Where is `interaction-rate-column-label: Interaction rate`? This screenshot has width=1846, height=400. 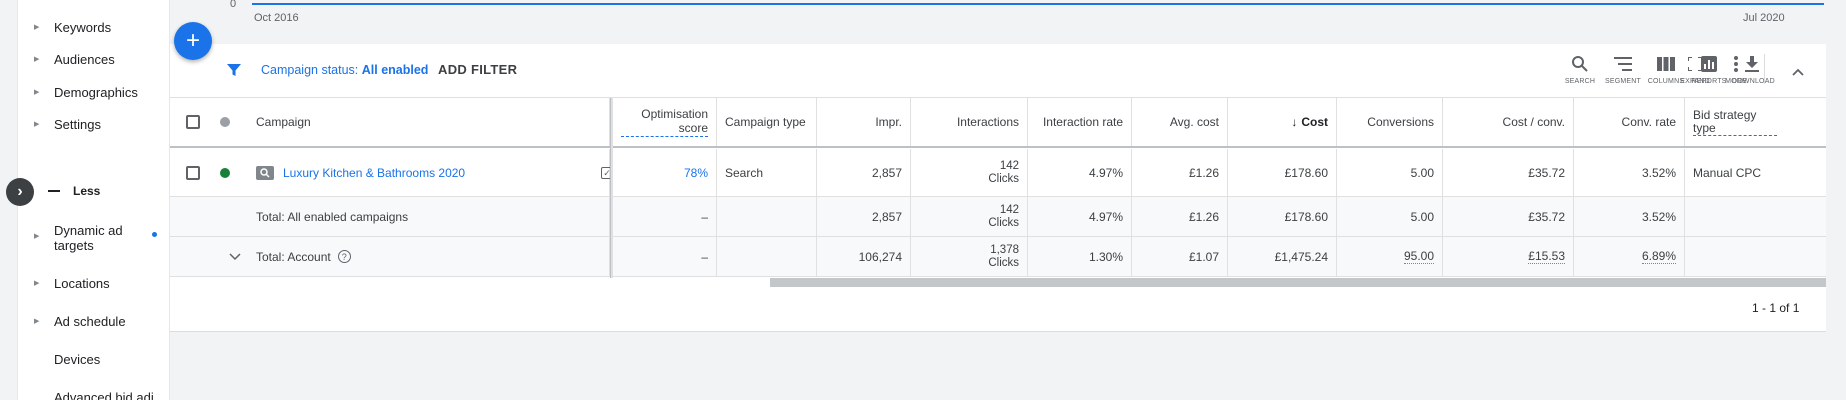
interaction-rate-column-label: Interaction rate is located at coordinates (1082, 122).